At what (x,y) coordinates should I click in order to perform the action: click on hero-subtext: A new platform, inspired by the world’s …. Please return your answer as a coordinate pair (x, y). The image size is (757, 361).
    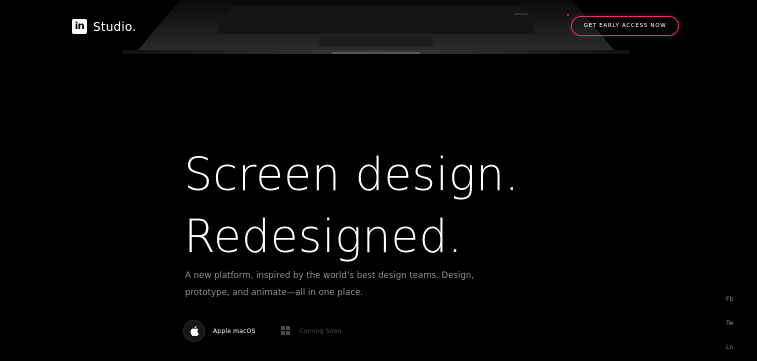
    Looking at the image, I should click on (329, 284).